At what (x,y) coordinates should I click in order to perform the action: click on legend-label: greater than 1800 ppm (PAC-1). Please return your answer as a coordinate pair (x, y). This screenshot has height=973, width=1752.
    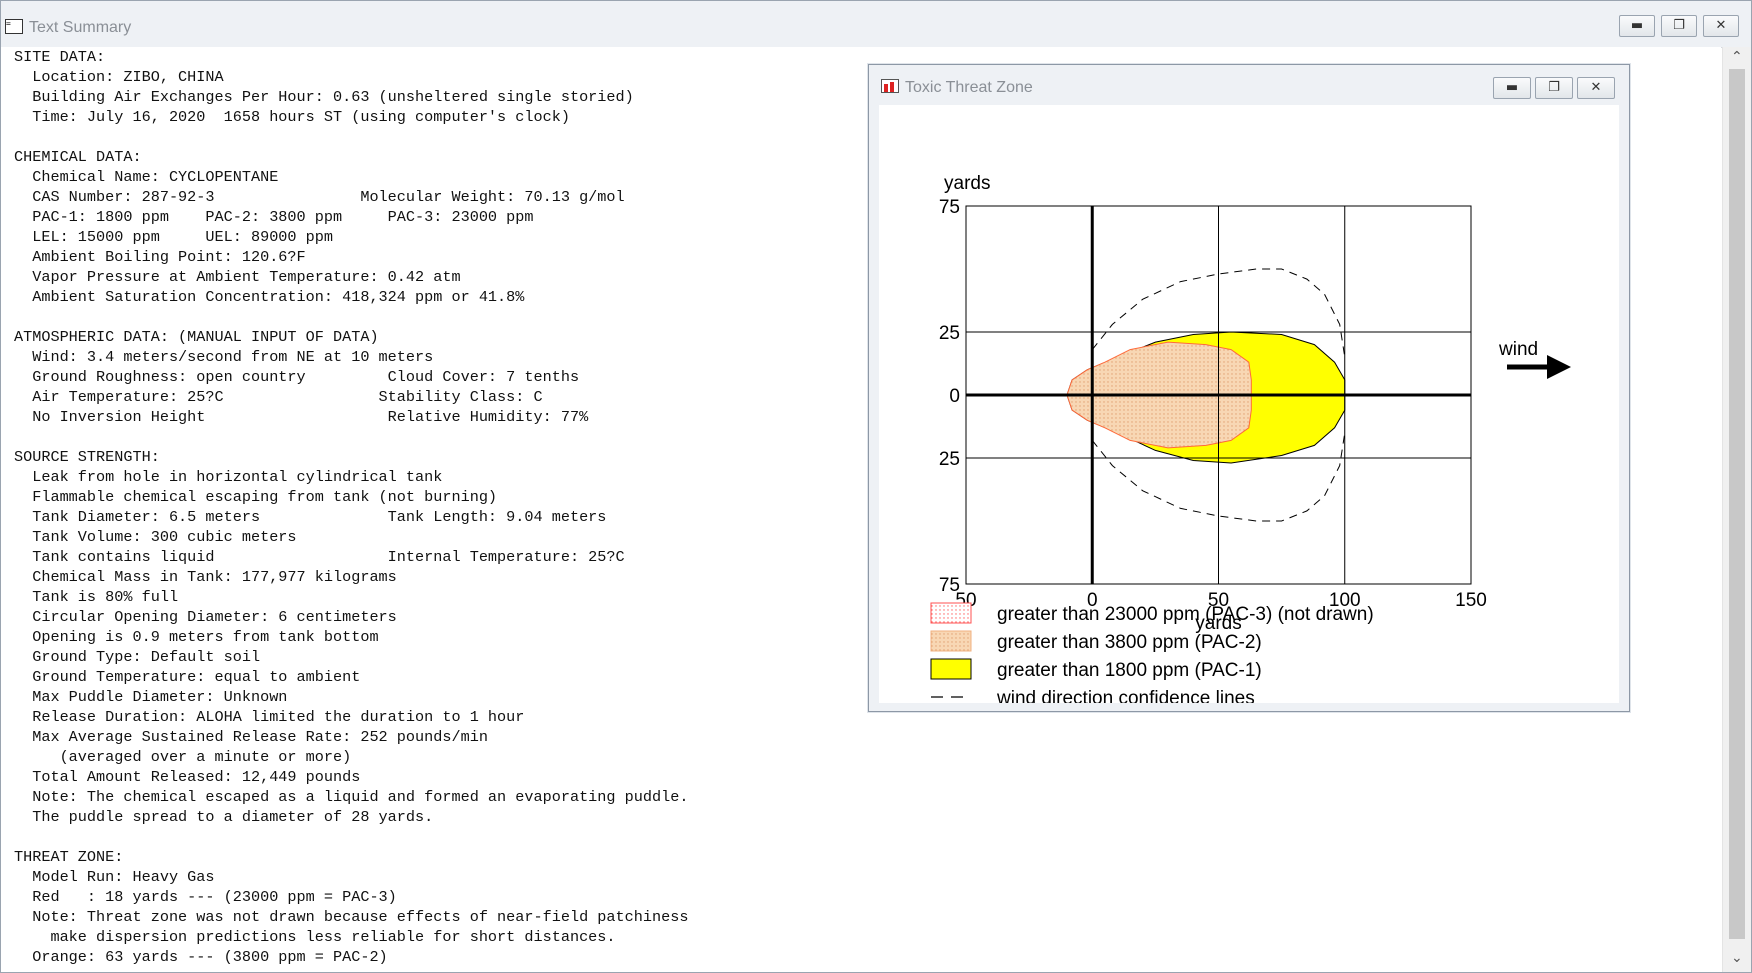
    Looking at the image, I should click on (1129, 670).